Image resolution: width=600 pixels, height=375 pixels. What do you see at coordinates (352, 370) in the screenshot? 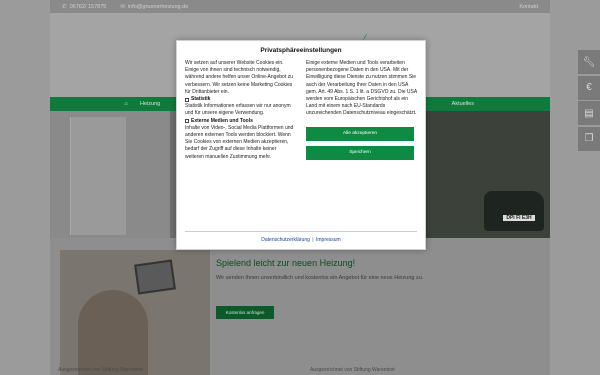
I see `bottom-heading-right: Ausgezeichnet von Stiftung Warentest` at bounding box center [352, 370].